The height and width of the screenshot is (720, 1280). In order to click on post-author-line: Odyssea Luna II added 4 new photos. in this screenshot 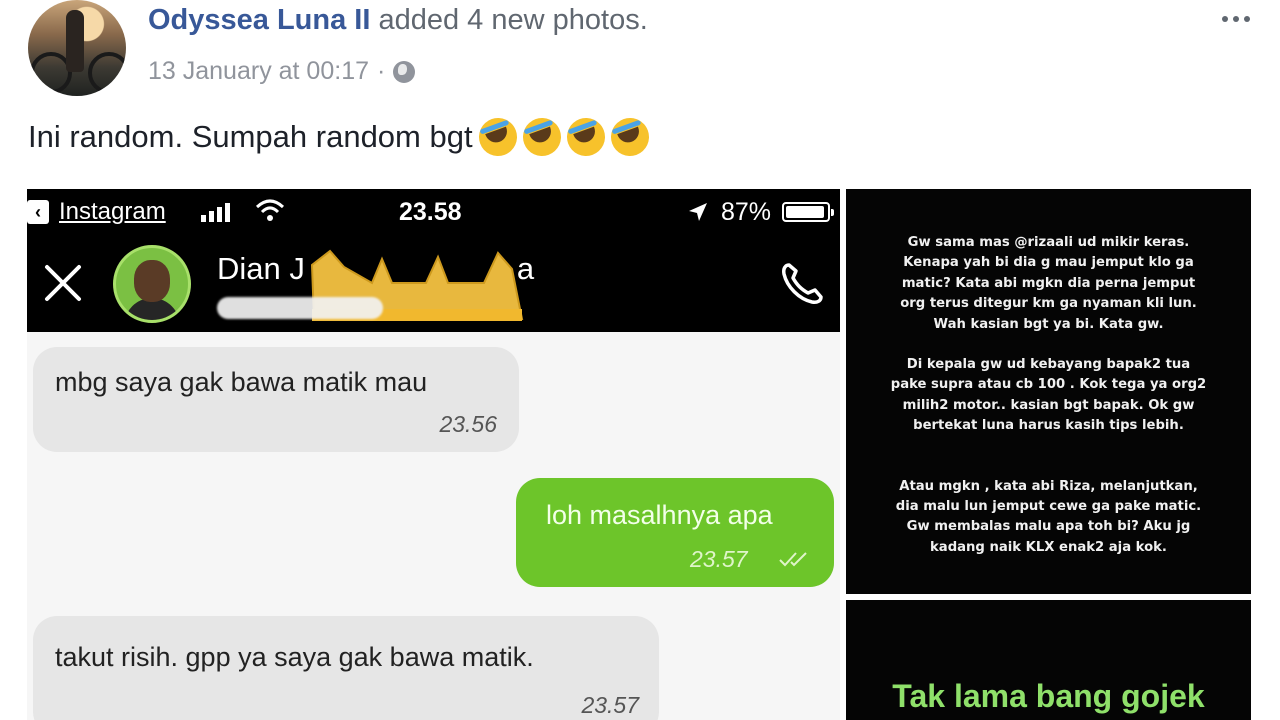, I will do `click(398, 20)`.